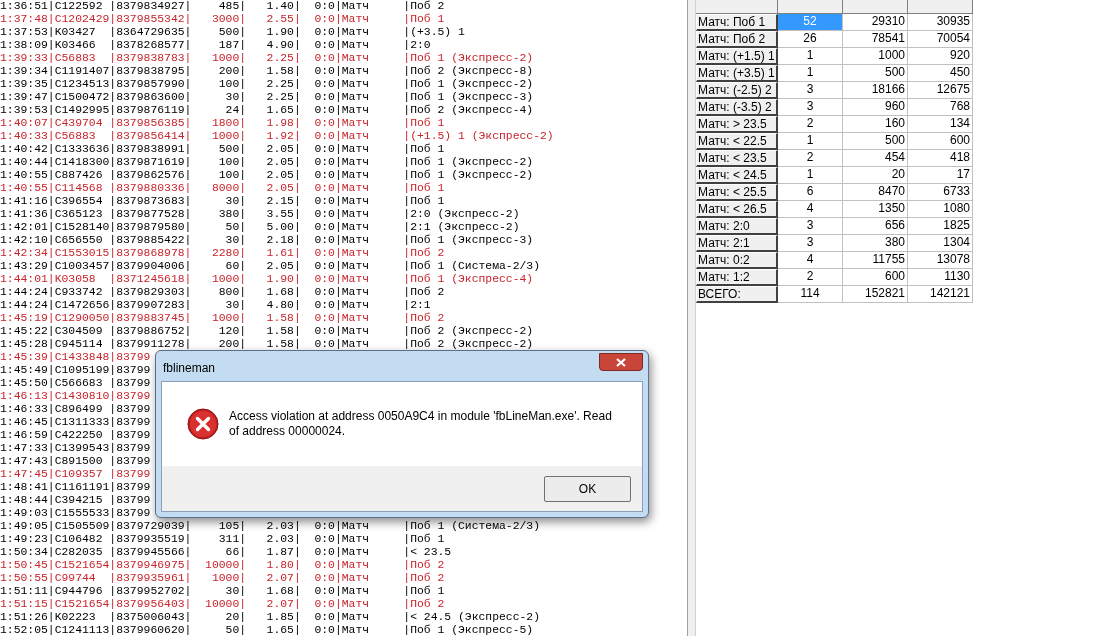 The image size is (1113, 636). Describe the element at coordinates (222, 539) in the screenshot. I see `log-line: 1:49:23|C106482 |8379935519| 311| 2.03| 0:0|Матч |Поб 1` at that location.